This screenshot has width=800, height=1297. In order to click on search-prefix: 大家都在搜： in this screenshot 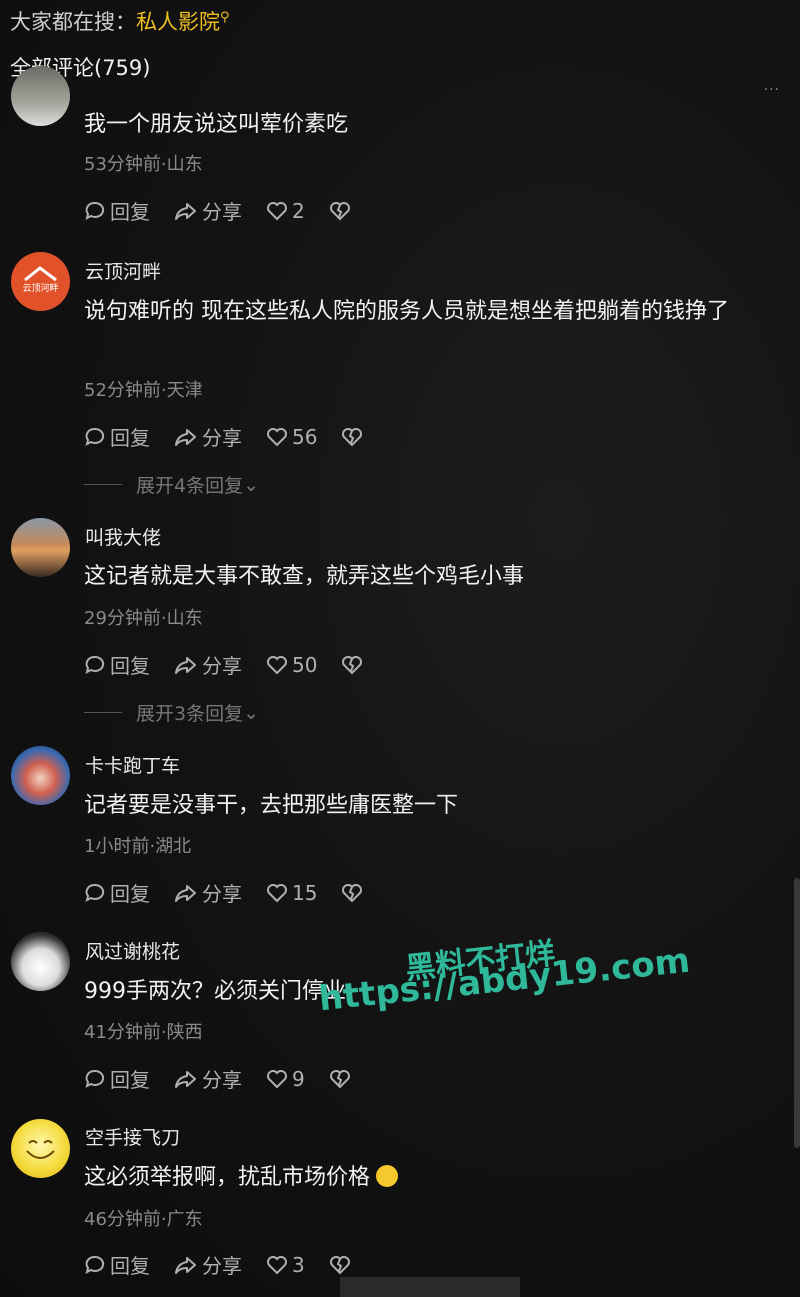, I will do `click(73, 22)`.